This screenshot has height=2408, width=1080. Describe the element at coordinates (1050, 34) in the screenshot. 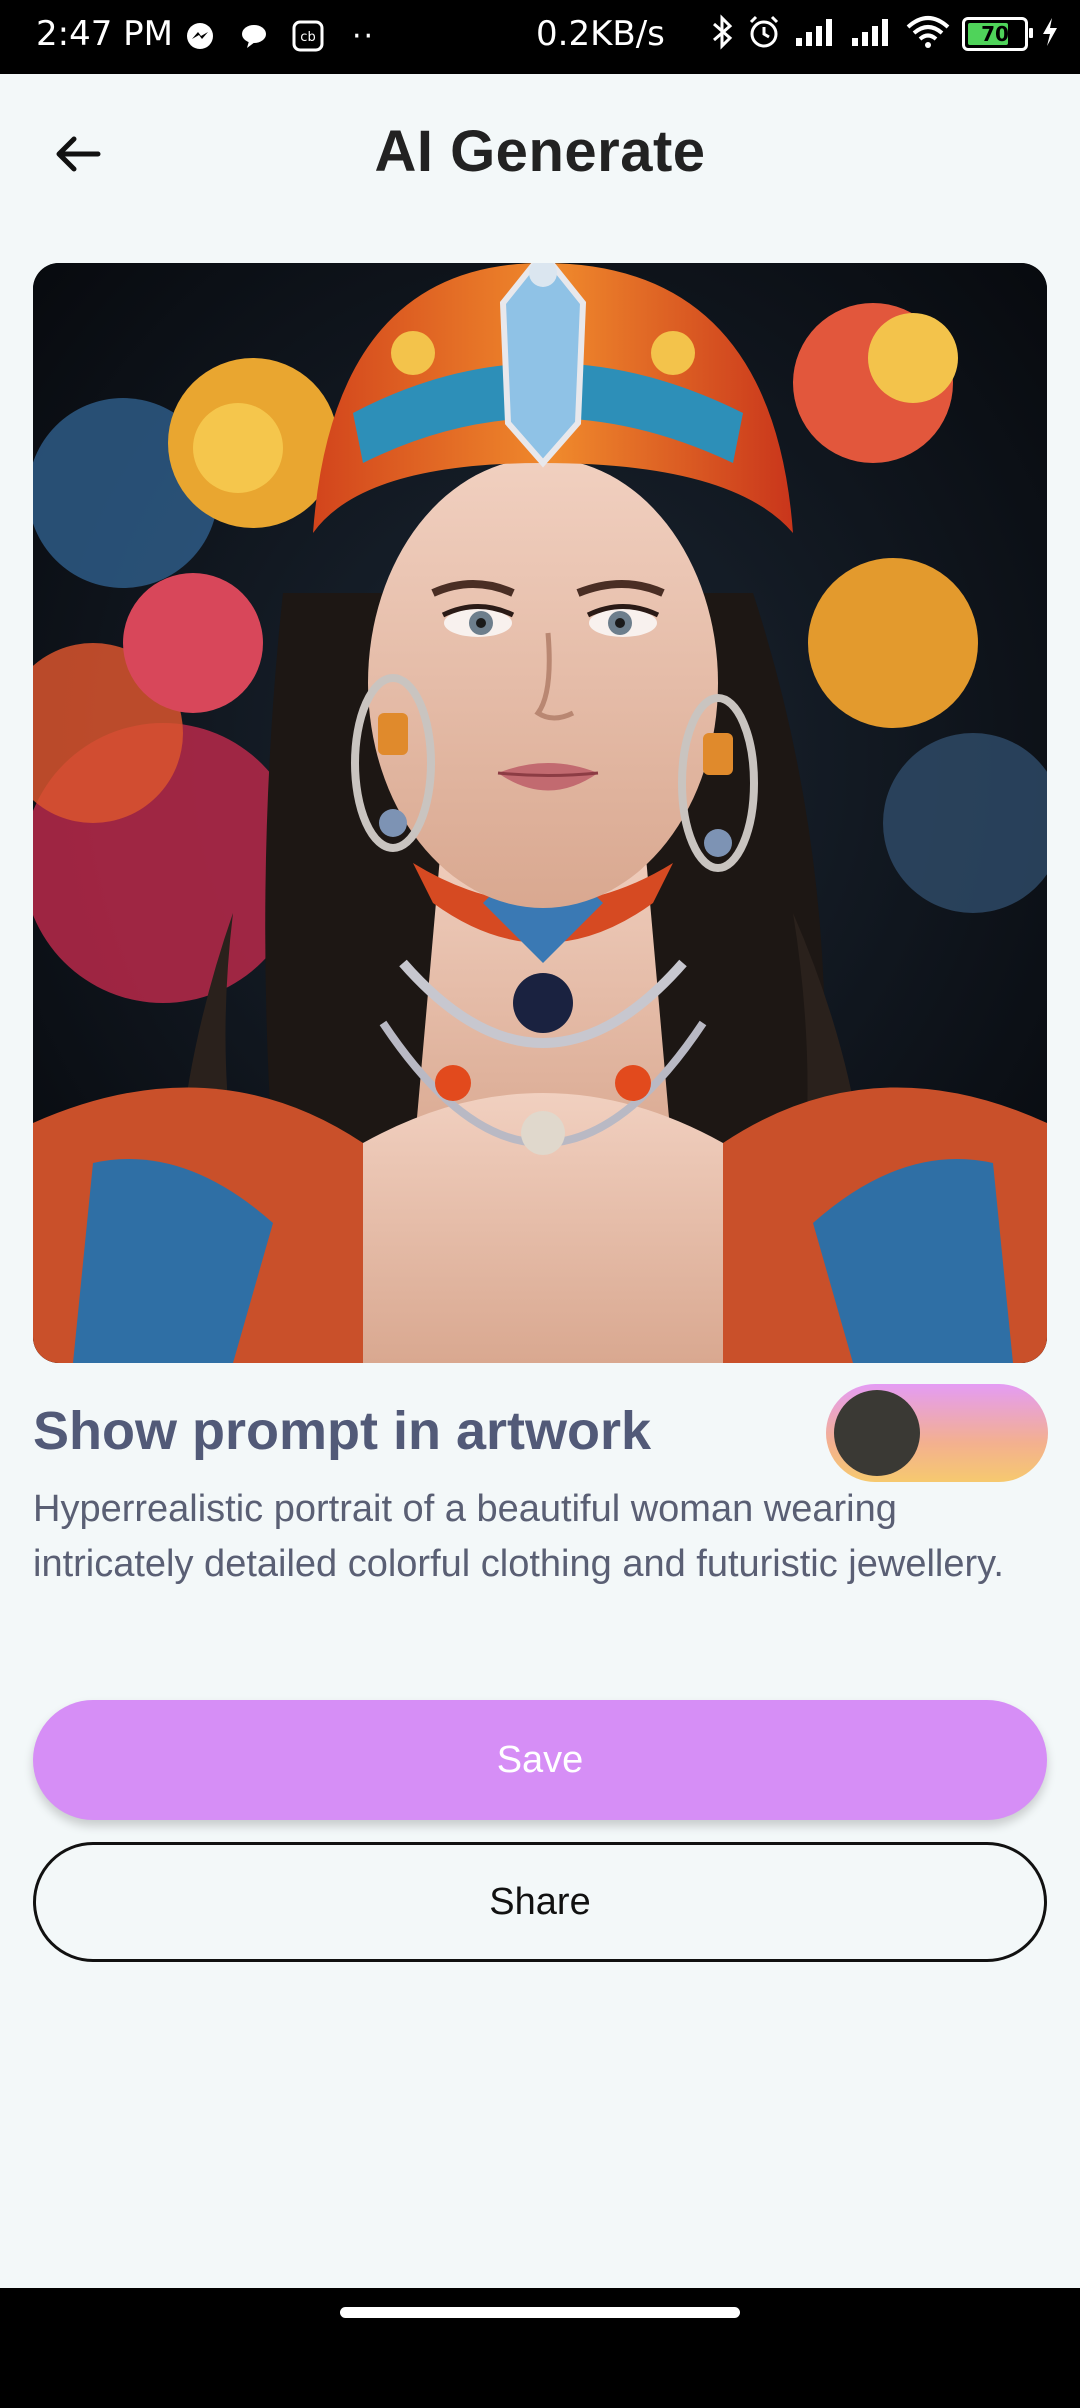

I see `charging-icon` at that location.